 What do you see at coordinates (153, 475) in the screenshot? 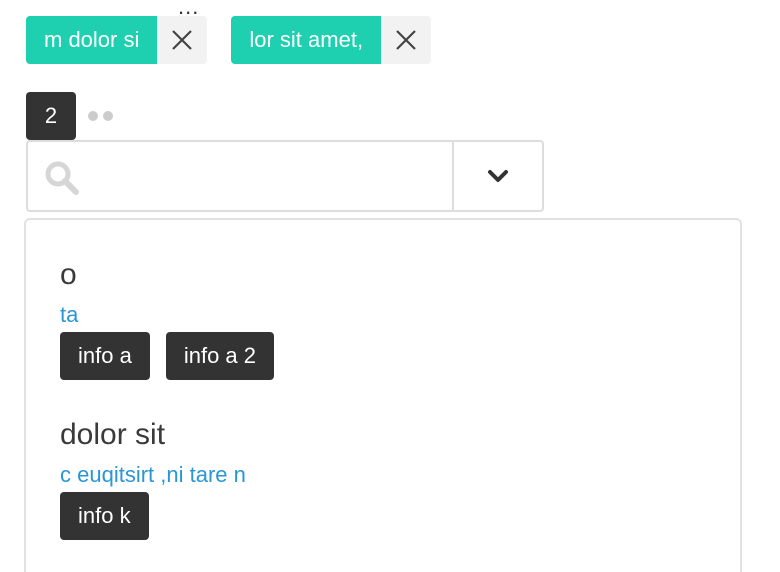
I see `result-subtitle-link: c euqitsirt ,ni tare n` at bounding box center [153, 475].